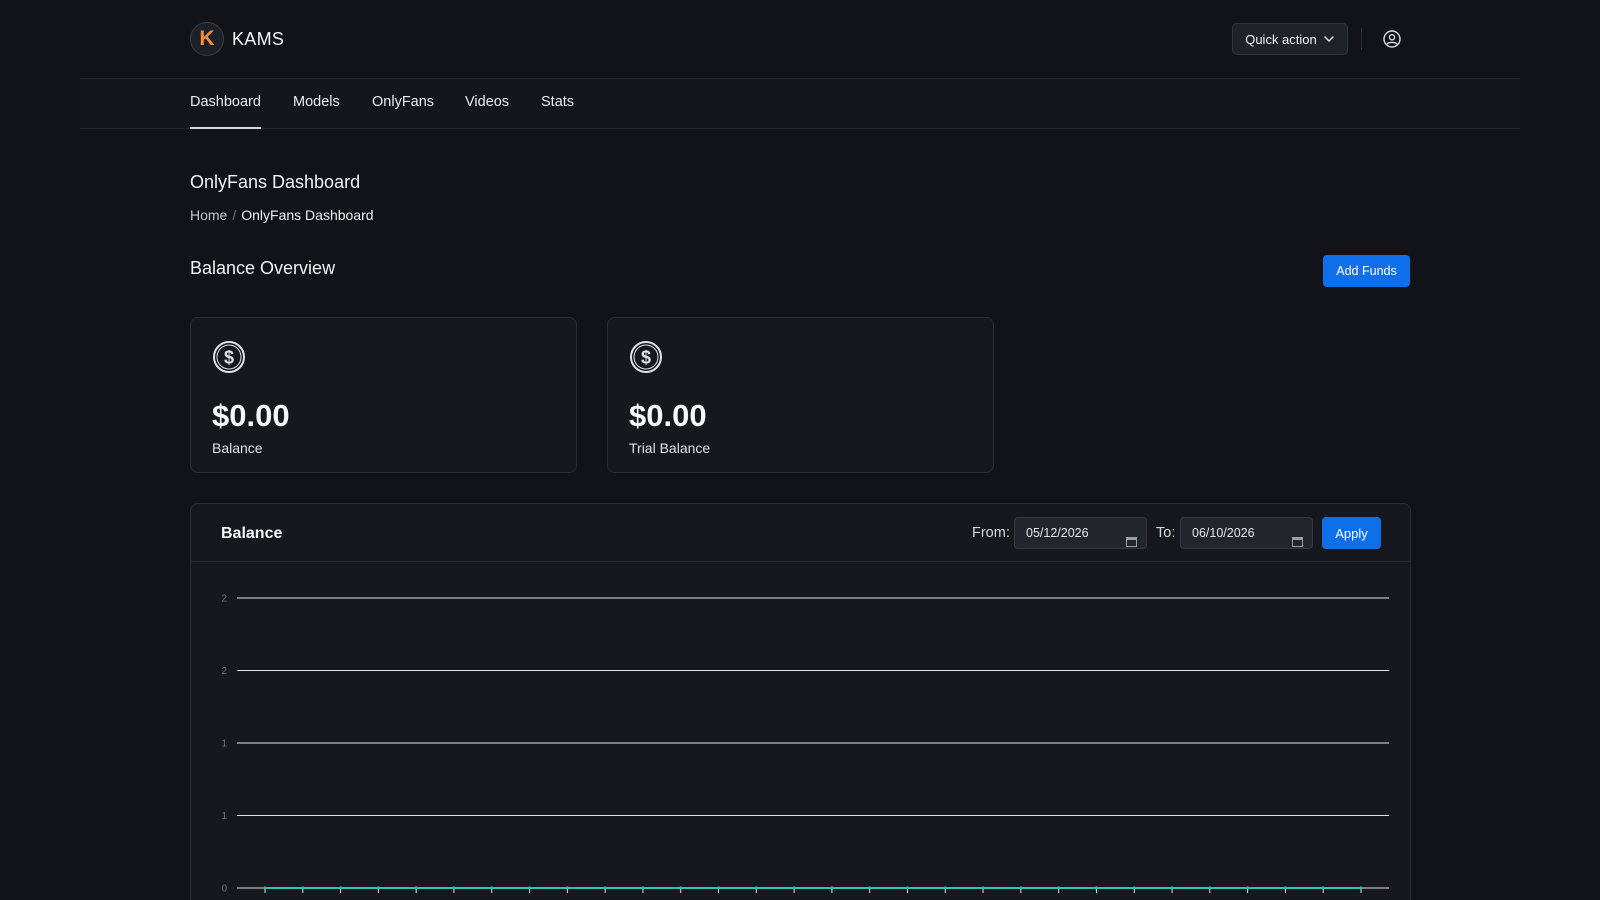 The image size is (1600, 900). I want to click on to-date-input: 06/10/2026, so click(1246, 533).